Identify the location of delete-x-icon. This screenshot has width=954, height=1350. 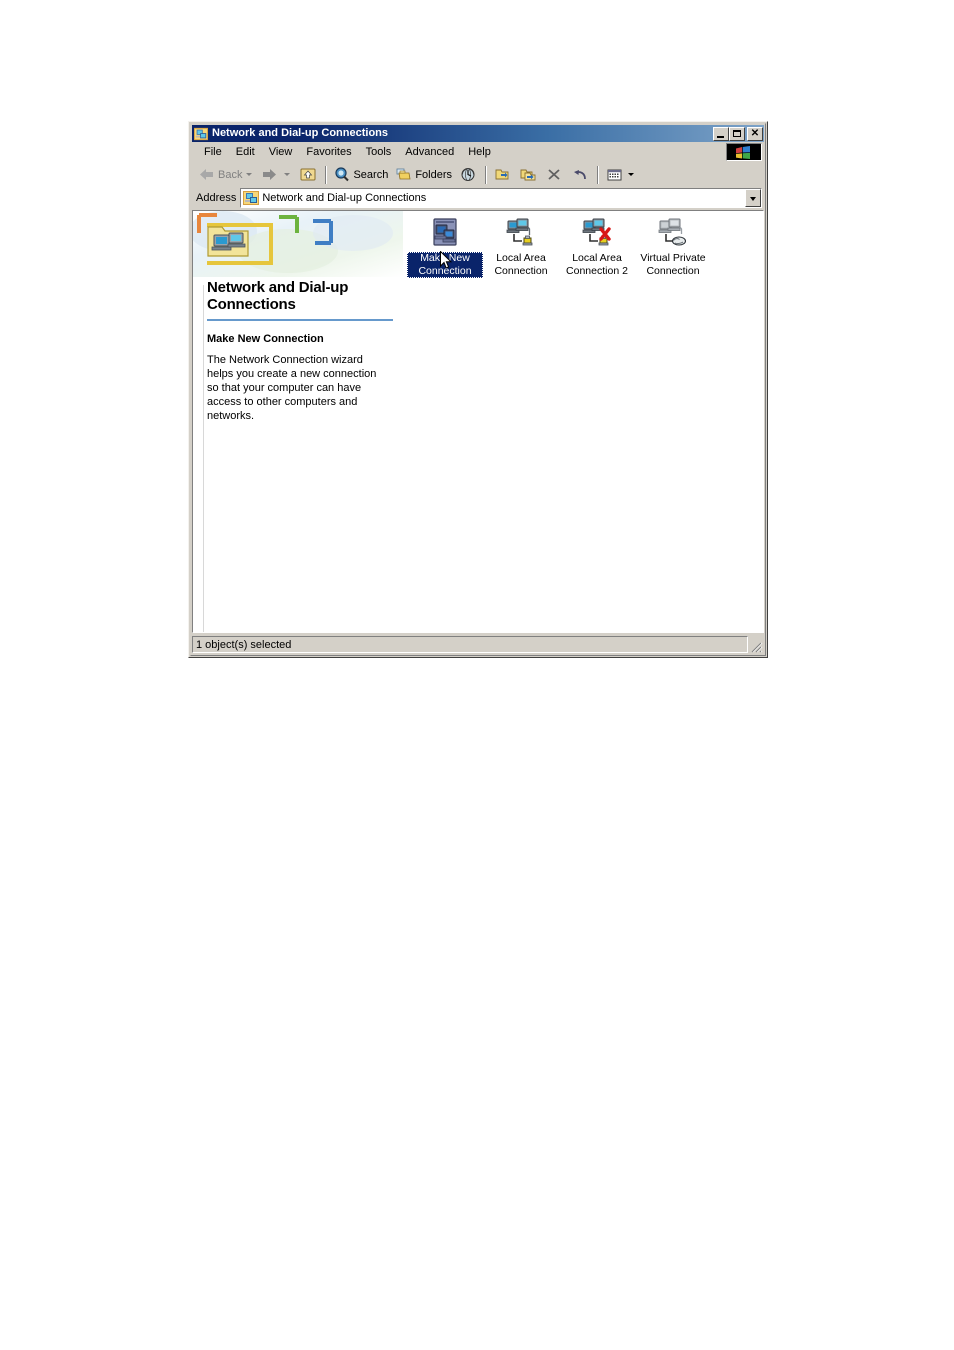
(554, 174).